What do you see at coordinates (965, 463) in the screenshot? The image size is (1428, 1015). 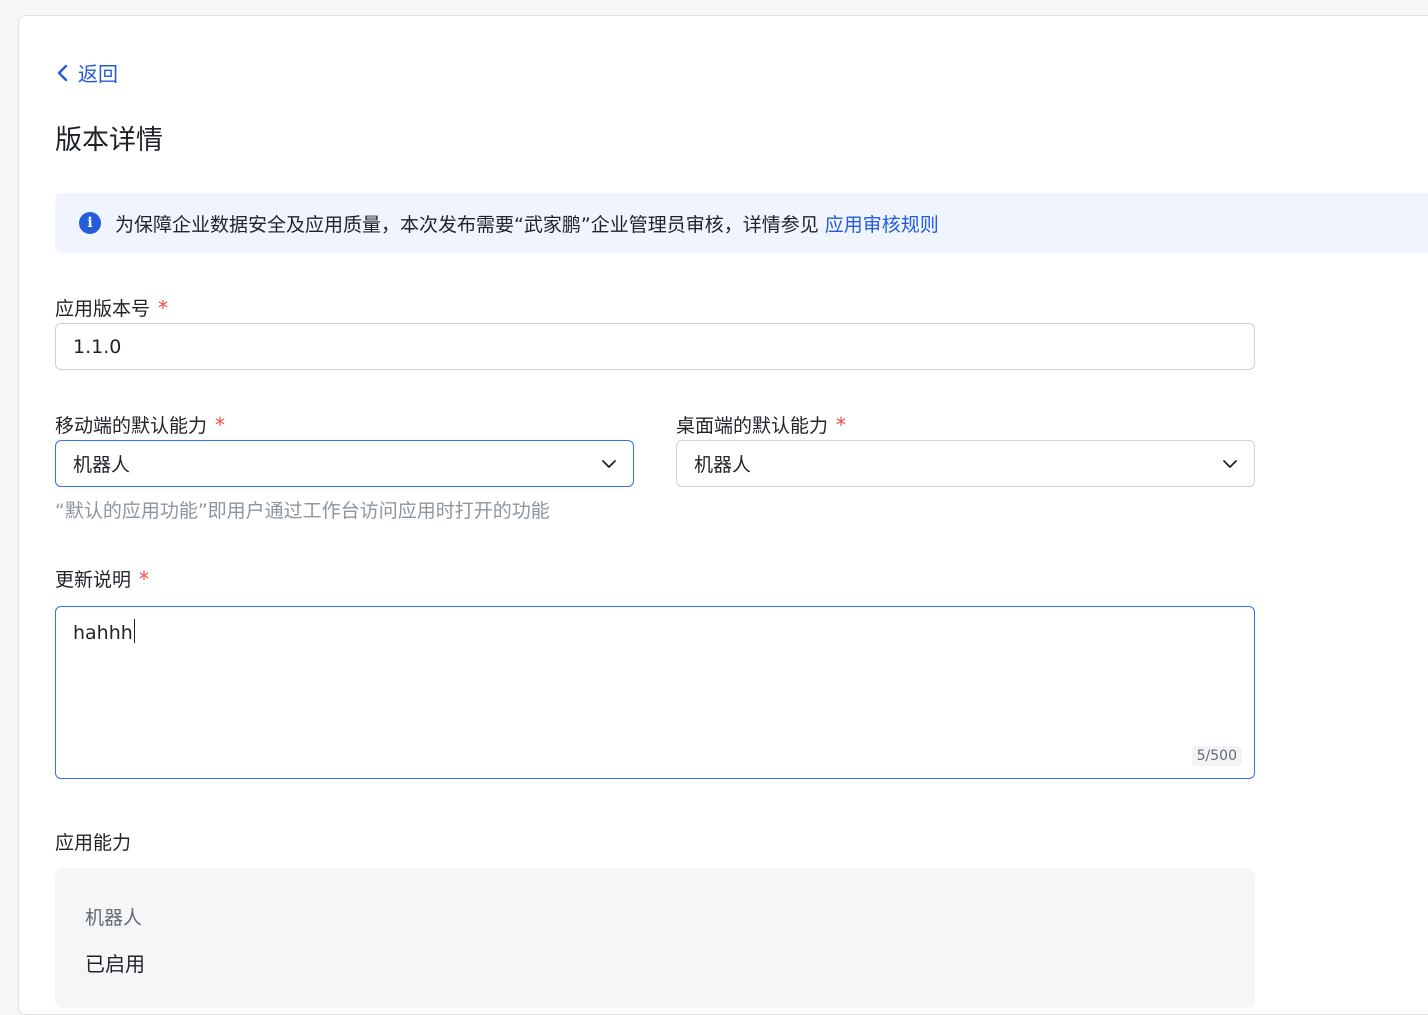 I see `desktop-default-select: 机器人` at bounding box center [965, 463].